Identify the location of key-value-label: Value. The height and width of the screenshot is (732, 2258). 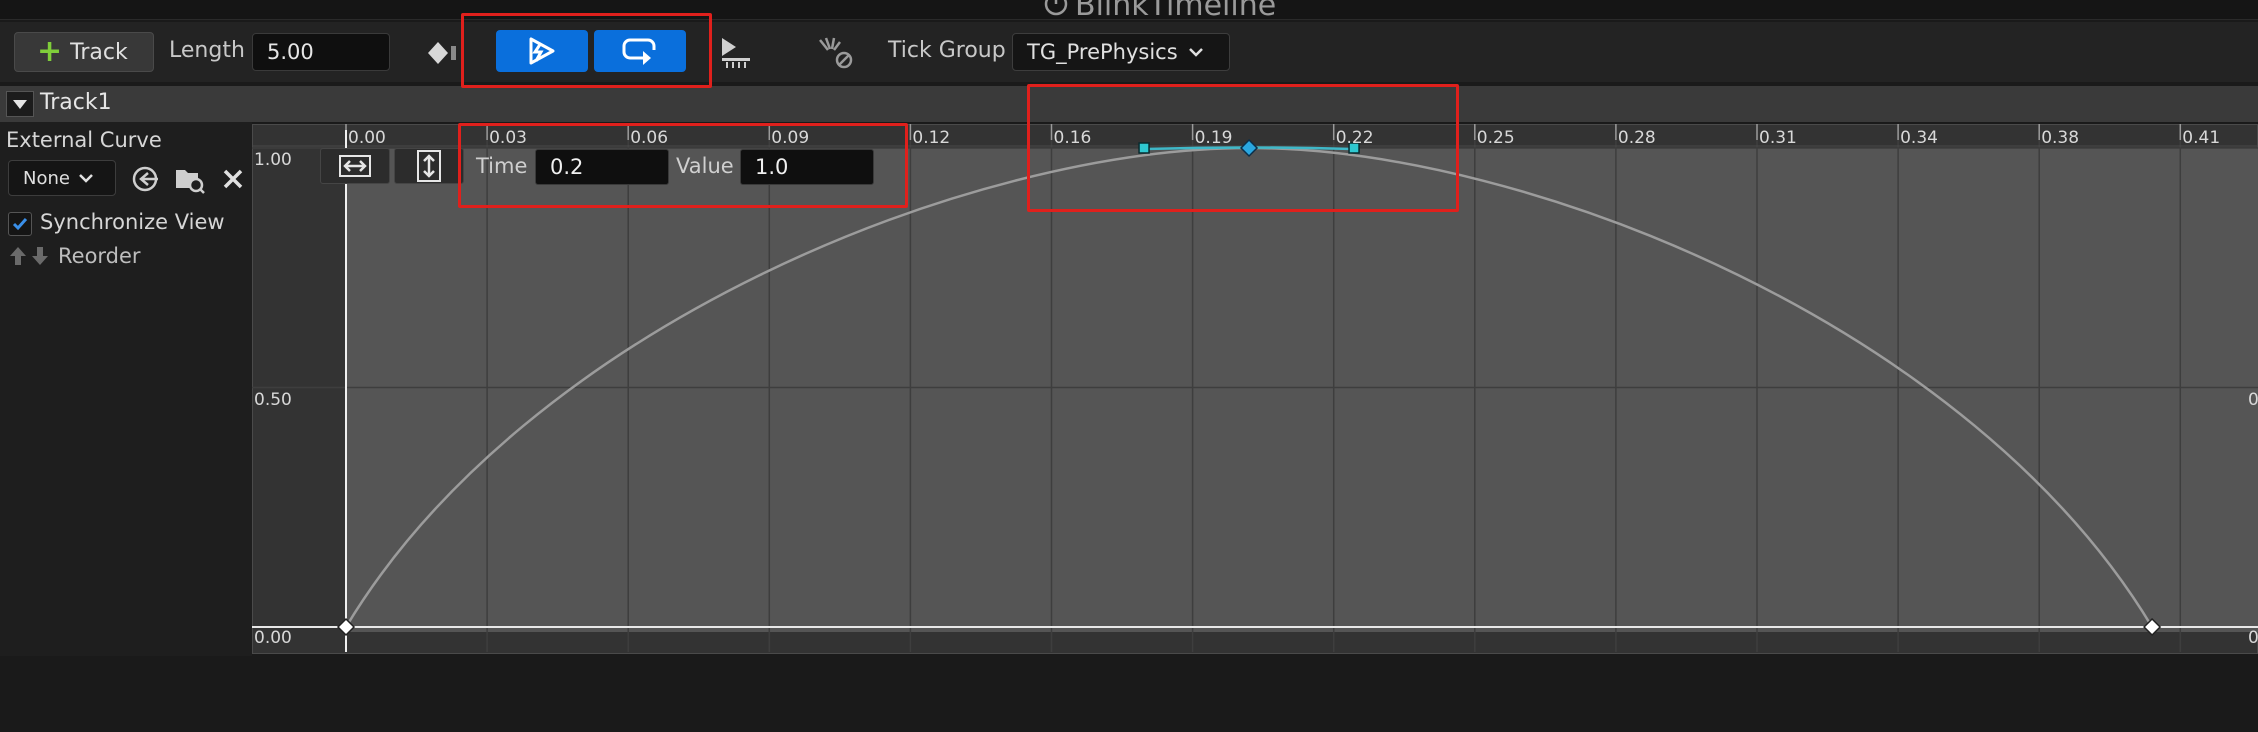
(705, 166).